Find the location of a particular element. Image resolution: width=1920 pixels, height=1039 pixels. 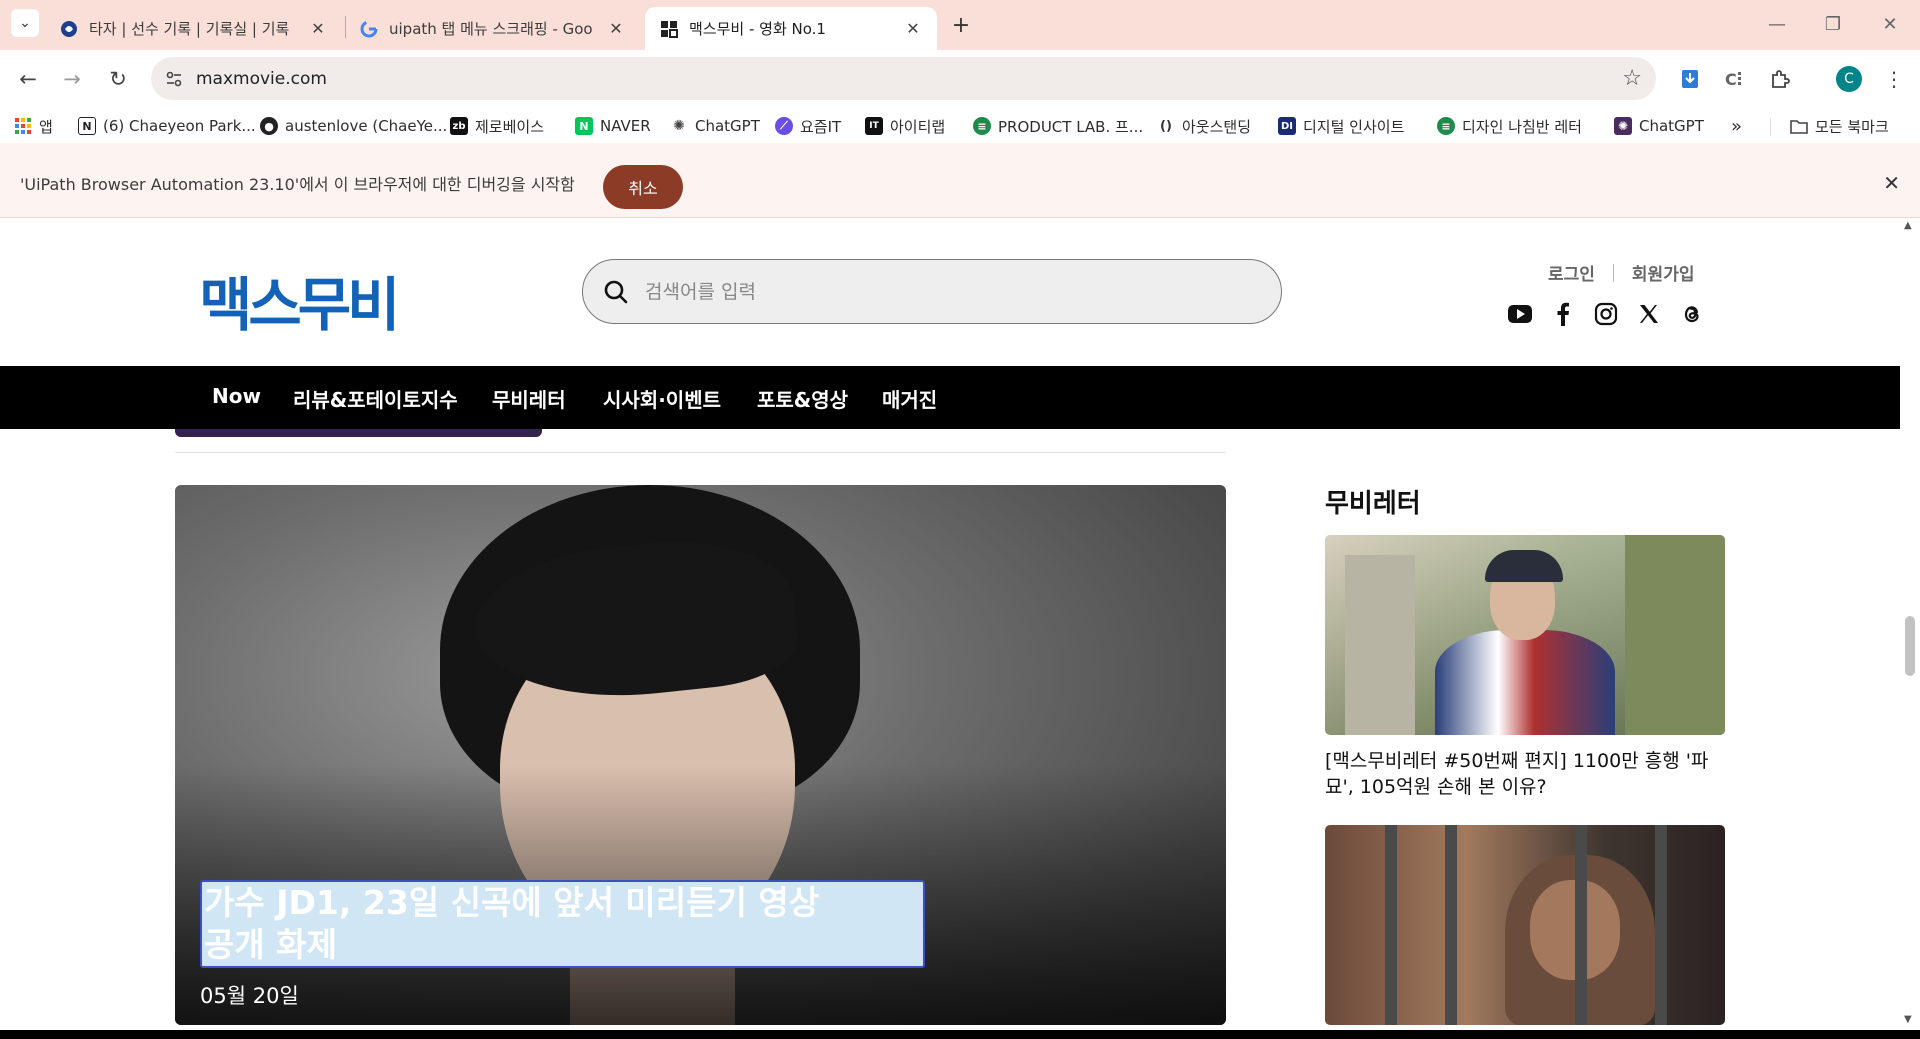

threads-icon is located at coordinates (1692, 314).